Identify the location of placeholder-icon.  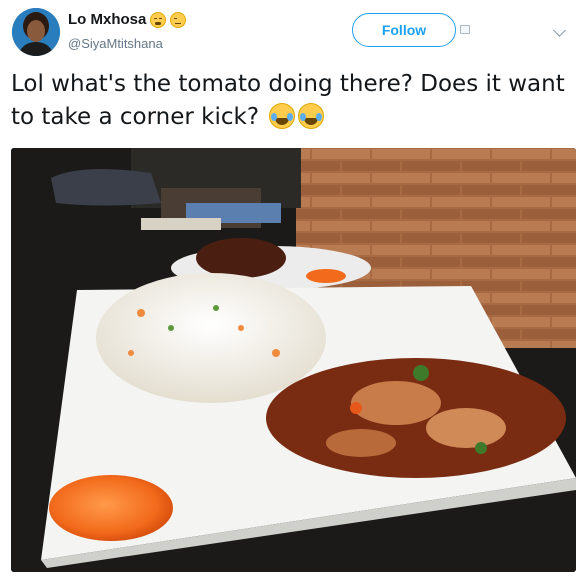
(465, 29).